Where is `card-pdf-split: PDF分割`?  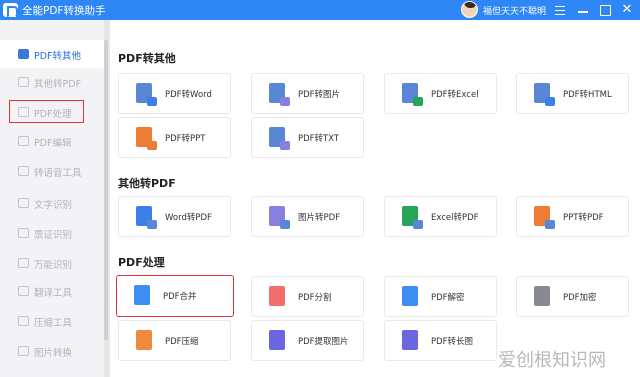 card-pdf-split: PDF分割 is located at coordinates (307, 296).